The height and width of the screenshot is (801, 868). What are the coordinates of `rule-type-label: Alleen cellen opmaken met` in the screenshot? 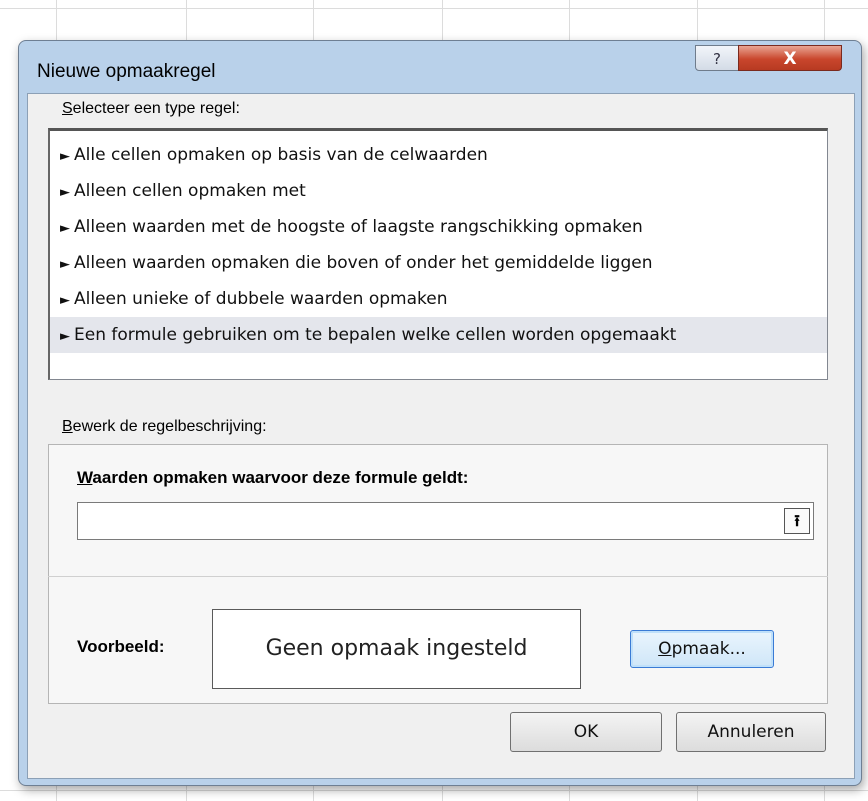 It's located at (190, 191).